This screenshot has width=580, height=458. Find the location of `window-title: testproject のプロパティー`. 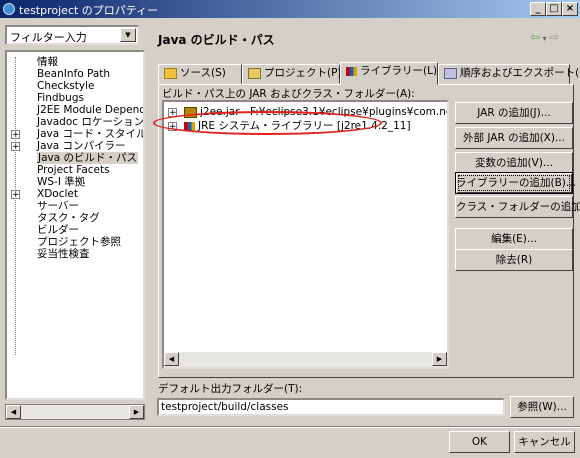

window-title: testproject のプロパティー is located at coordinates (89, 10).